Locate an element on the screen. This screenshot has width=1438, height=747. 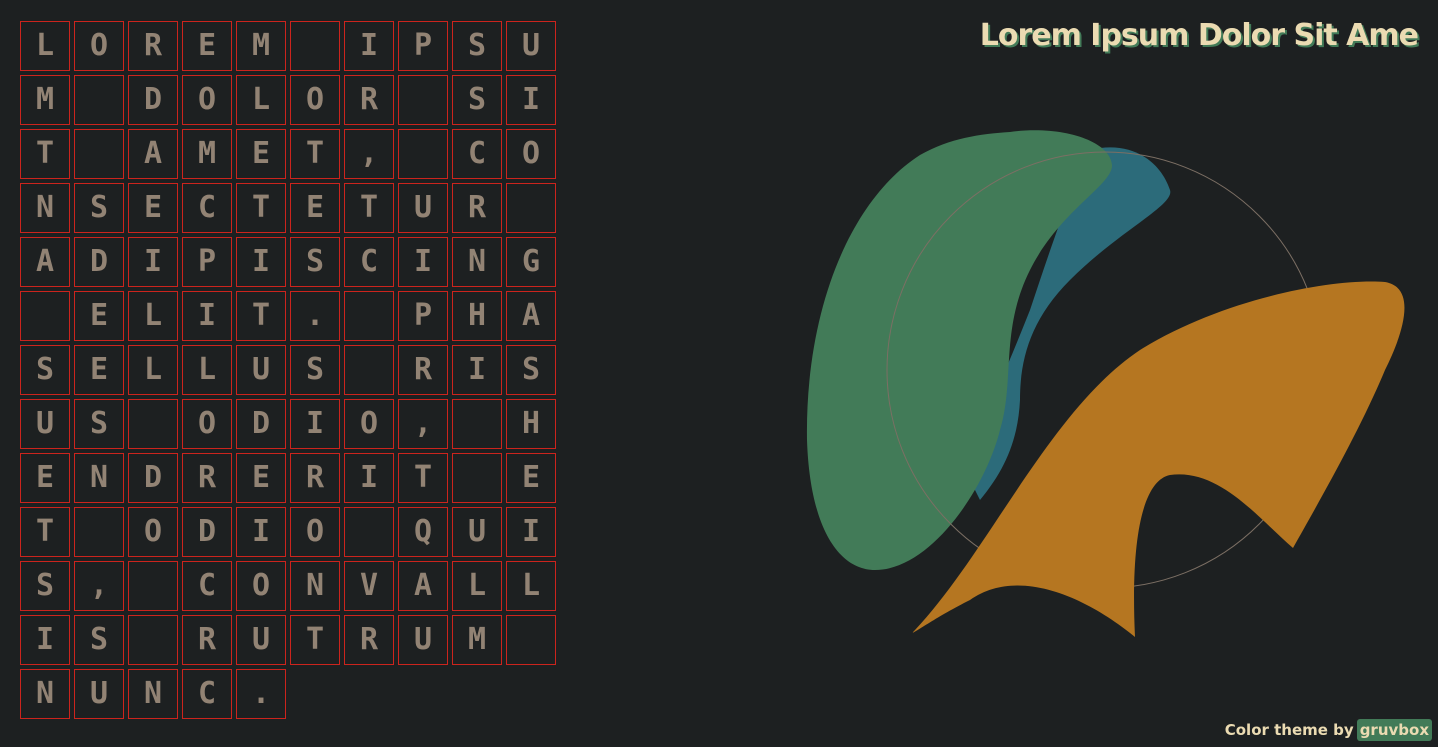
footer-credit: Color theme by gruvbox is located at coordinates (1328, 730).